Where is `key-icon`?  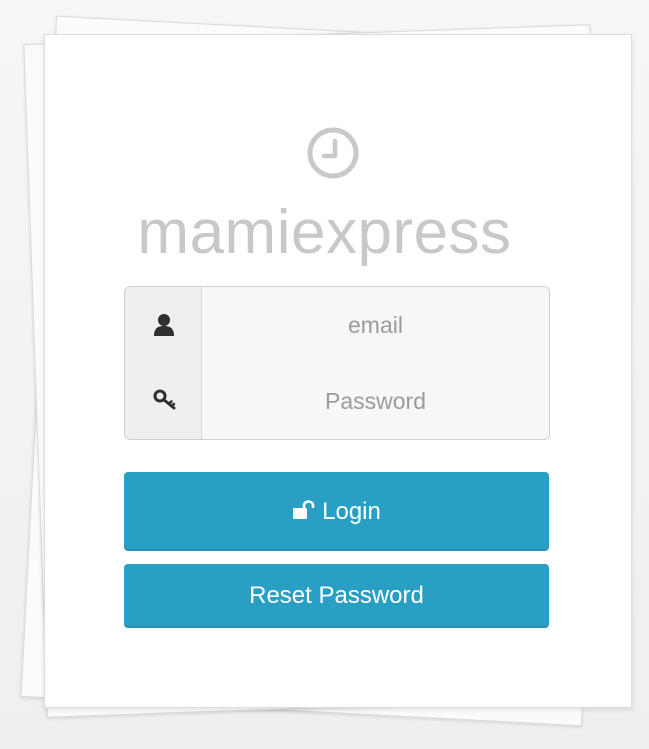
key-icon is located at coordinates (164, 399).